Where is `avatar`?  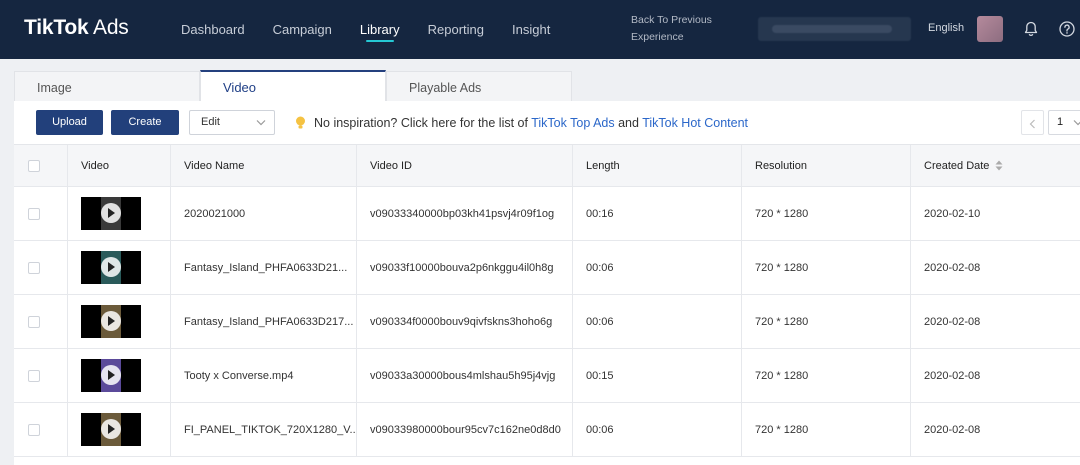 avatar is located at coordinates (990, 29).